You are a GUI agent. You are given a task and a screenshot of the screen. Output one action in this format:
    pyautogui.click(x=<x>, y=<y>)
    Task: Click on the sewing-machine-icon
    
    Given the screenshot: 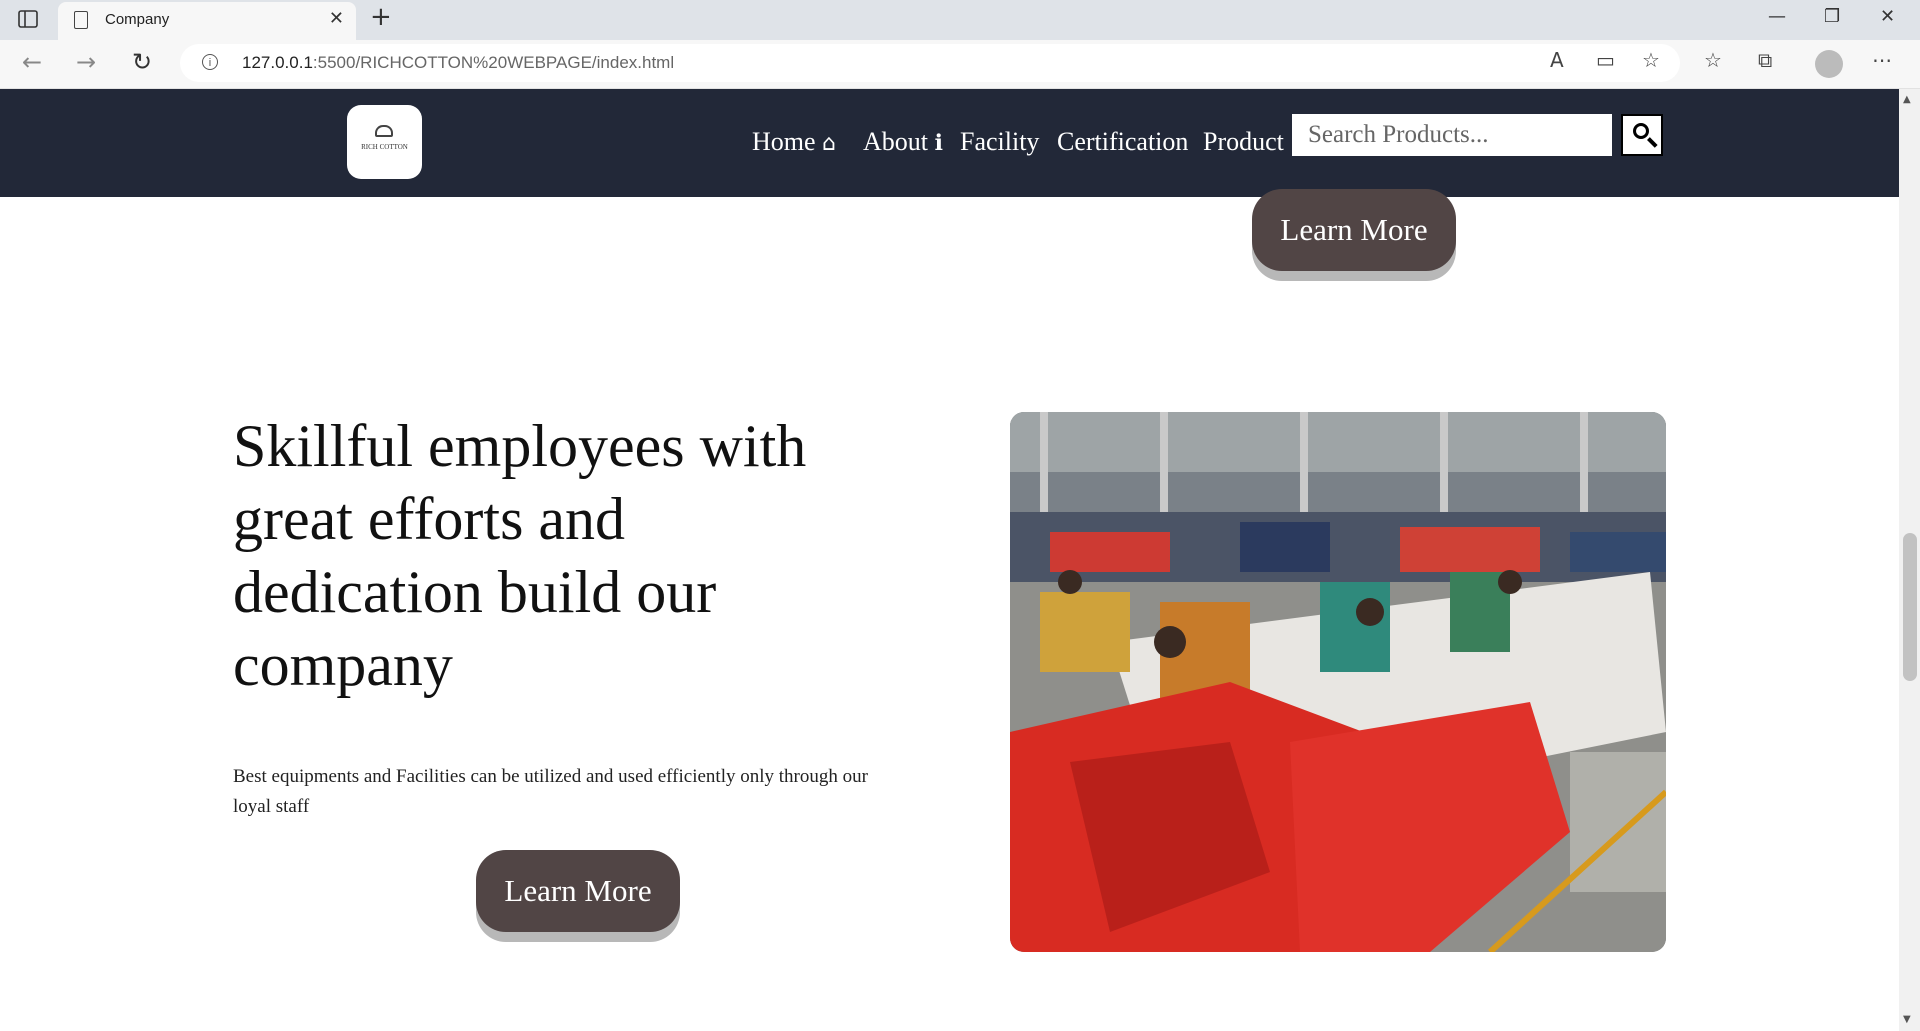 What is the action you would take?
    pyautogui.click(x=384, y=131)
    